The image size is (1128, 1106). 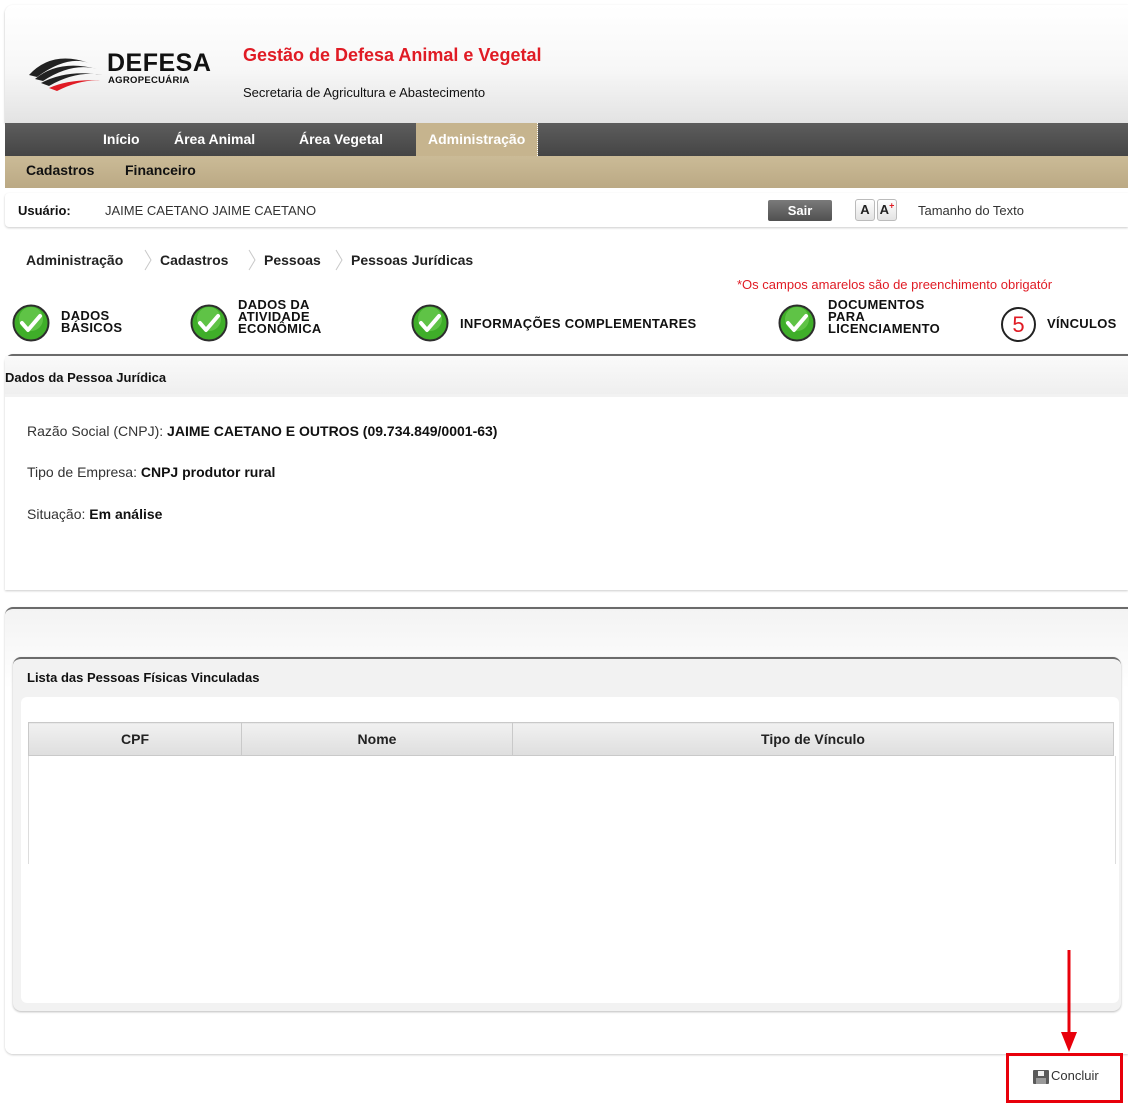 I want to click on font-decrease-label: A, so click(x=865, y=209).